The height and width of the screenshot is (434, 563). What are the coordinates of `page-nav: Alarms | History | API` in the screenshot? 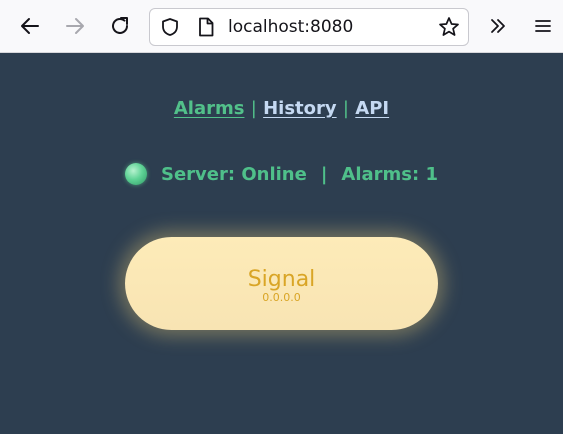 It's located at (281, 108).